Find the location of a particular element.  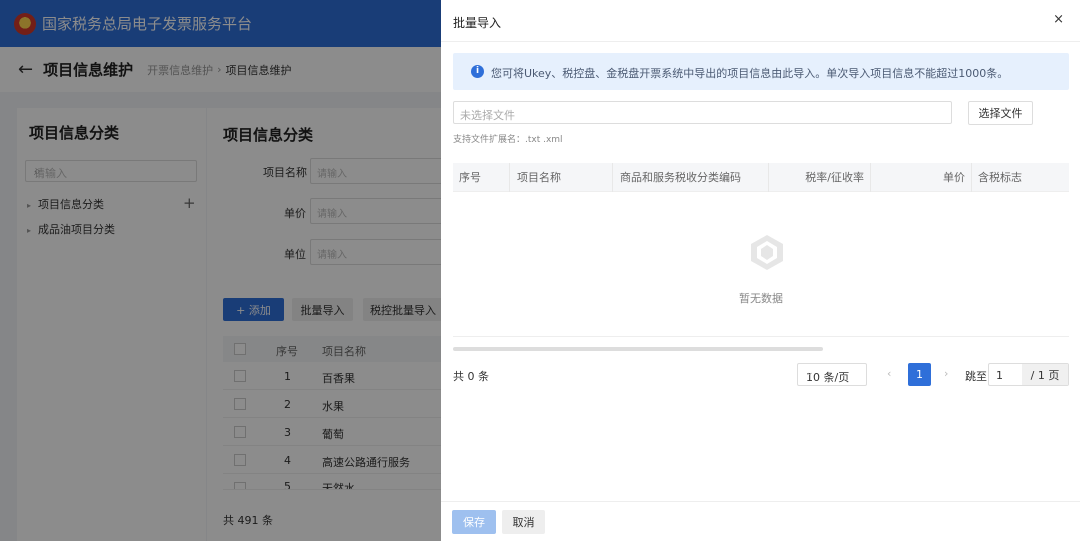

total-count: 共 0 条 is located at coordinates (471, 376).